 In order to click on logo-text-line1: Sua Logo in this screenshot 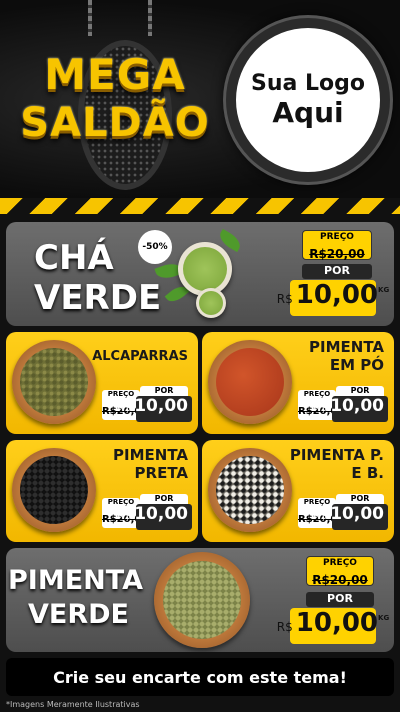, I will do `click(307, 83)`.